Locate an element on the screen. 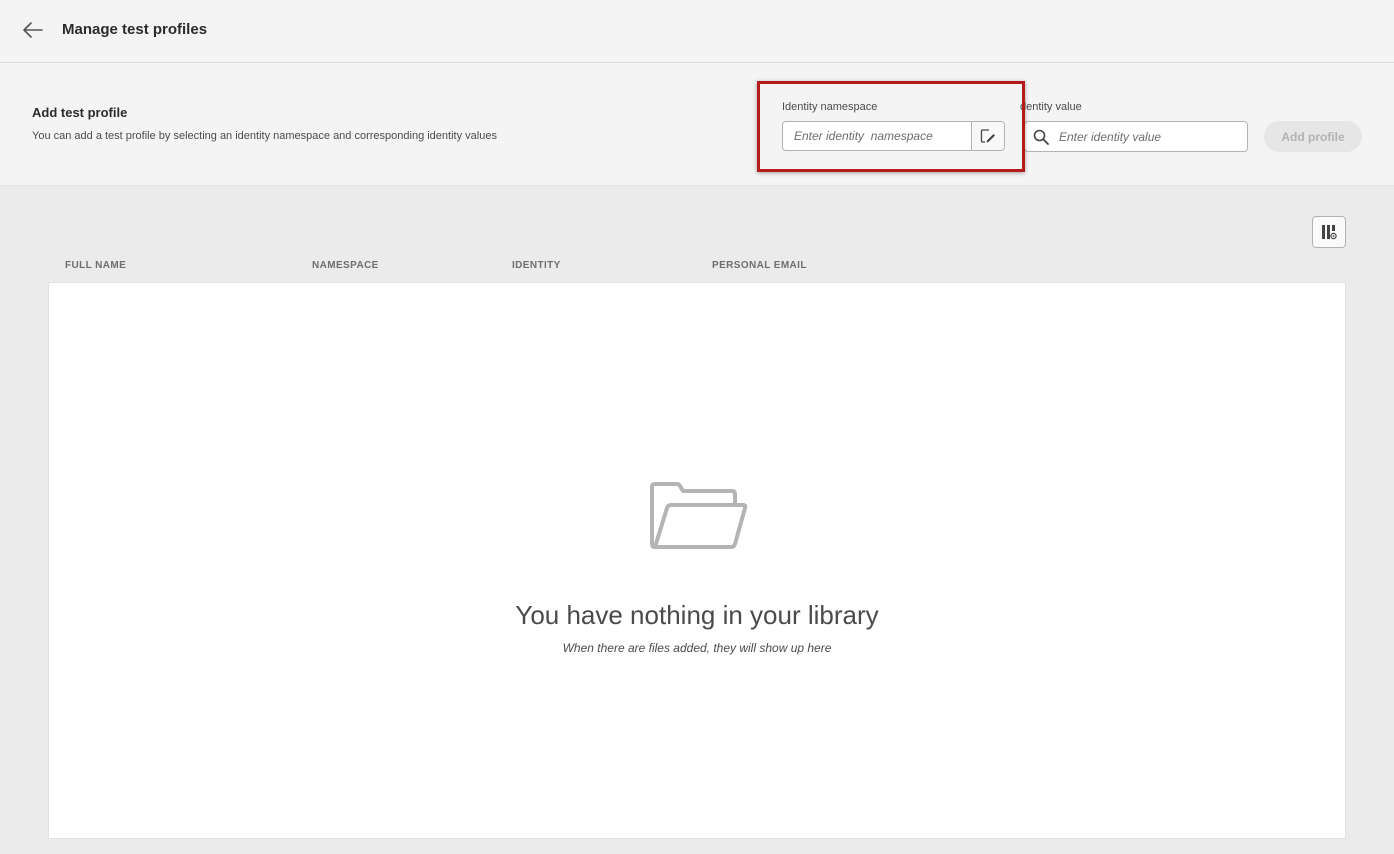  identity-value-field is located at coordinates (1136, 136).